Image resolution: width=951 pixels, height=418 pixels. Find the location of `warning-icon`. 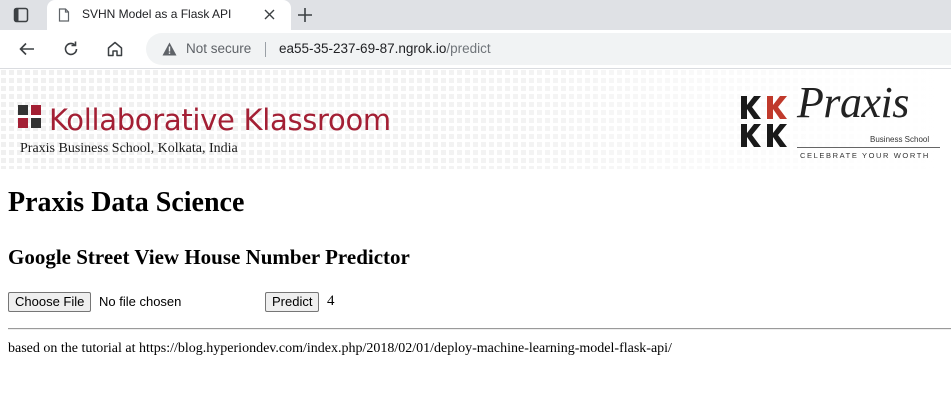

warning-icon is located at coordinates (169, 49).